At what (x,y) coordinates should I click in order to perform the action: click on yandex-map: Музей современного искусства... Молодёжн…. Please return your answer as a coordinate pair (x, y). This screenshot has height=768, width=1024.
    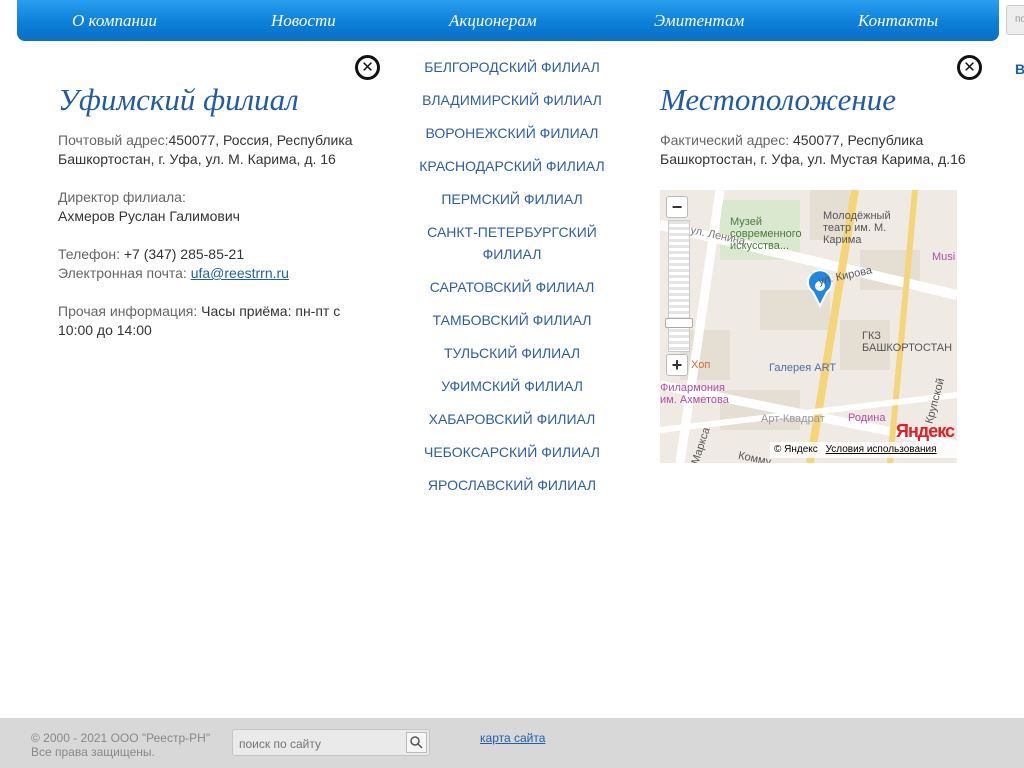
    Looking at the image, I should click on (808, 326).